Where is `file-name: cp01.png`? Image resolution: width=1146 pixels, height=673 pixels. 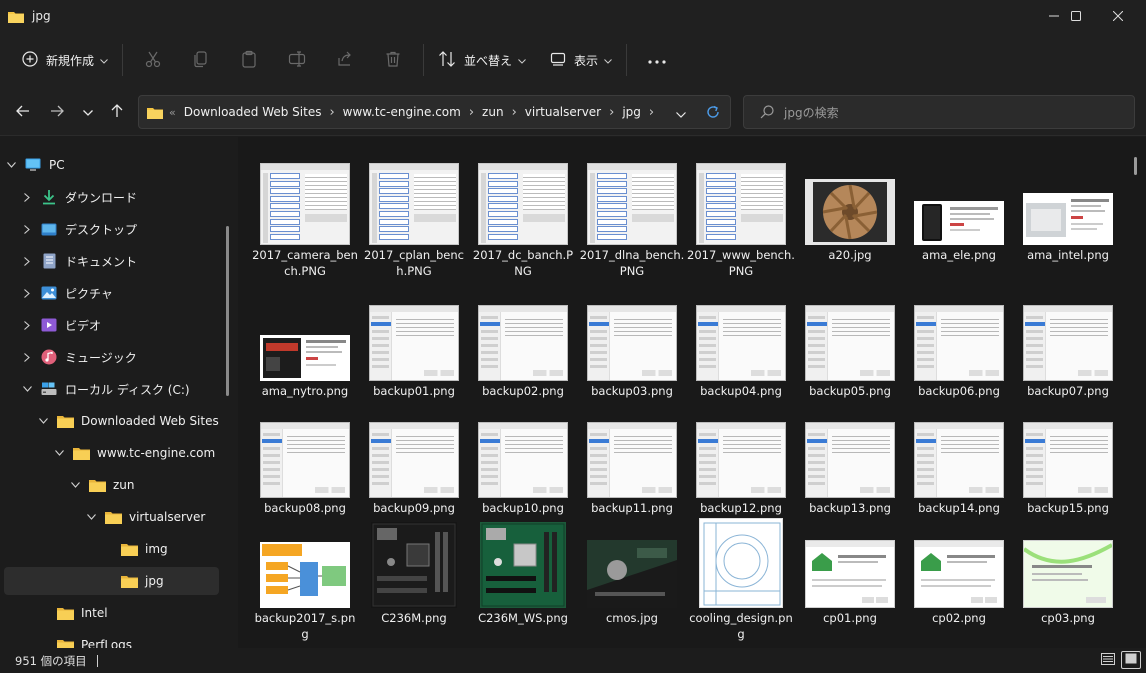 file-name: cp01.png is located at coordinates (850, 618).